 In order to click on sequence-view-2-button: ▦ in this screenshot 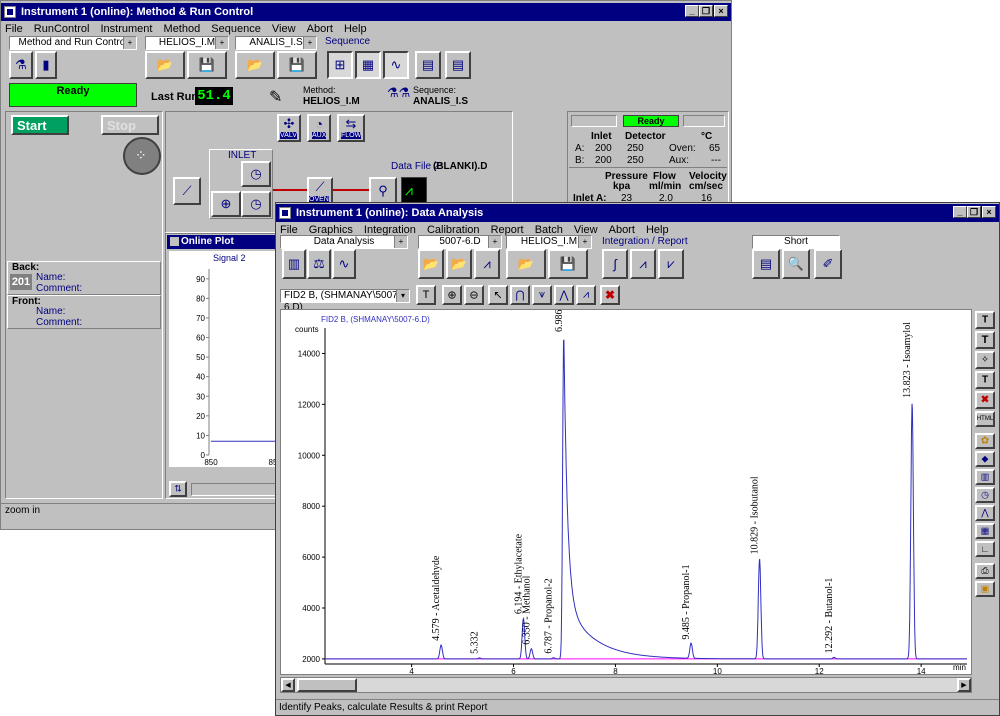, I will do `click(368, 65)`.